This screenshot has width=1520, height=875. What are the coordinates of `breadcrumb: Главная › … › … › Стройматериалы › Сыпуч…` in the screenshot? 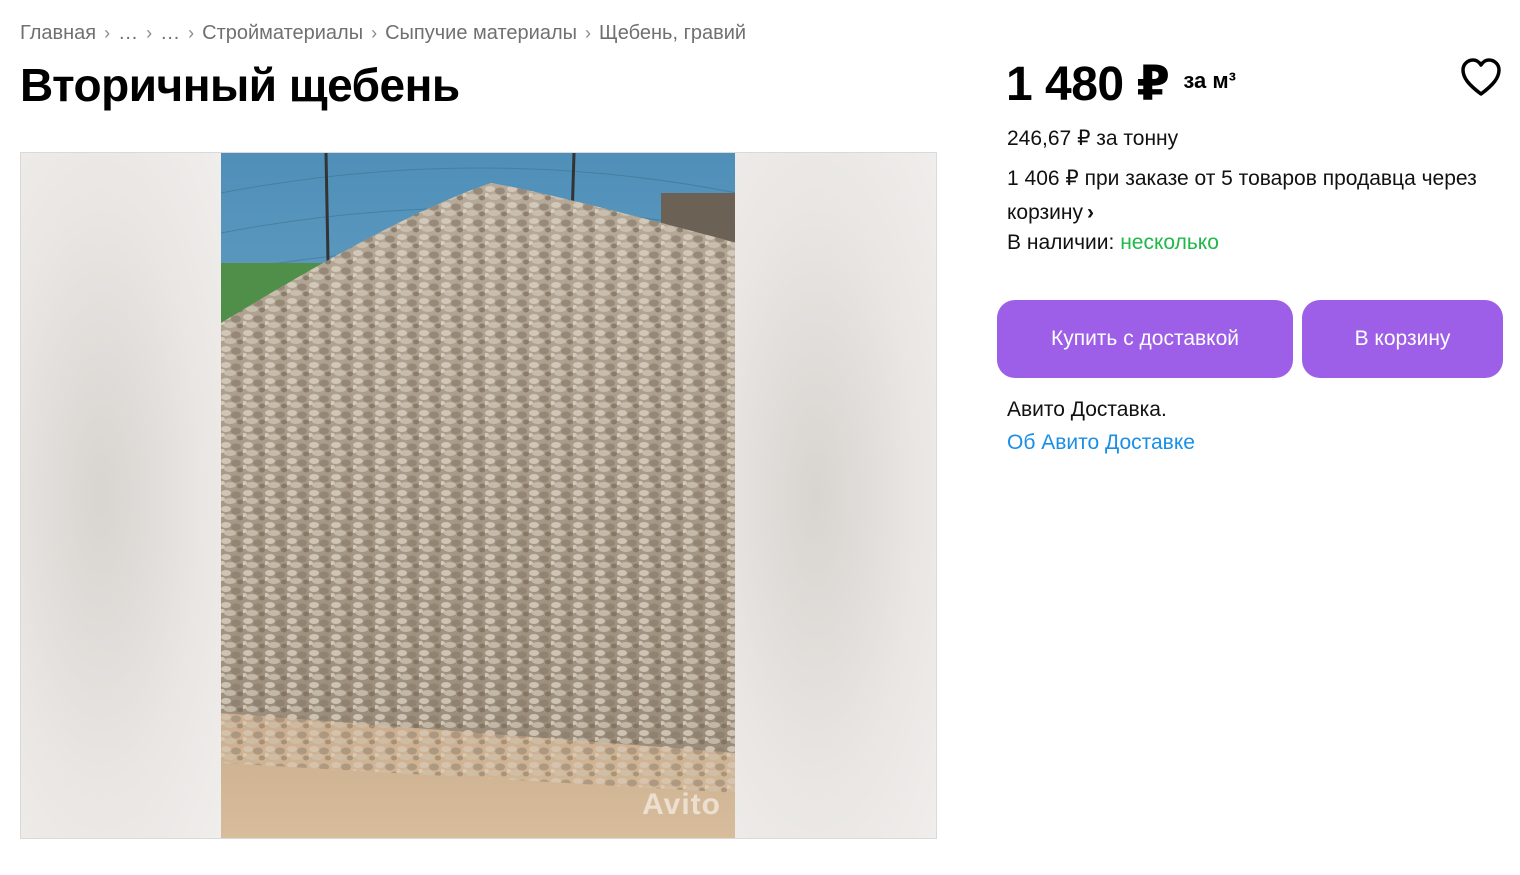 It's located at (383, 33).